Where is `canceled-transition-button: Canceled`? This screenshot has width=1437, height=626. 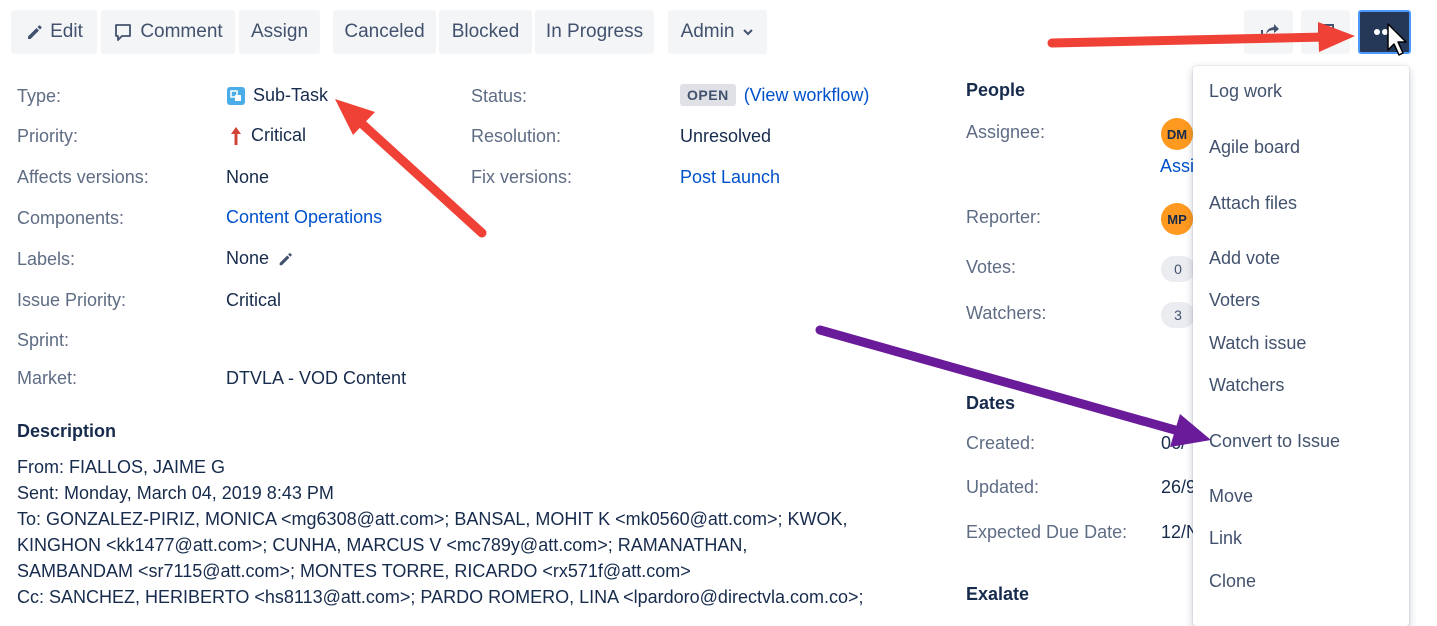
canceled-transition-button: Canceled is located at coordinates (384, 32).